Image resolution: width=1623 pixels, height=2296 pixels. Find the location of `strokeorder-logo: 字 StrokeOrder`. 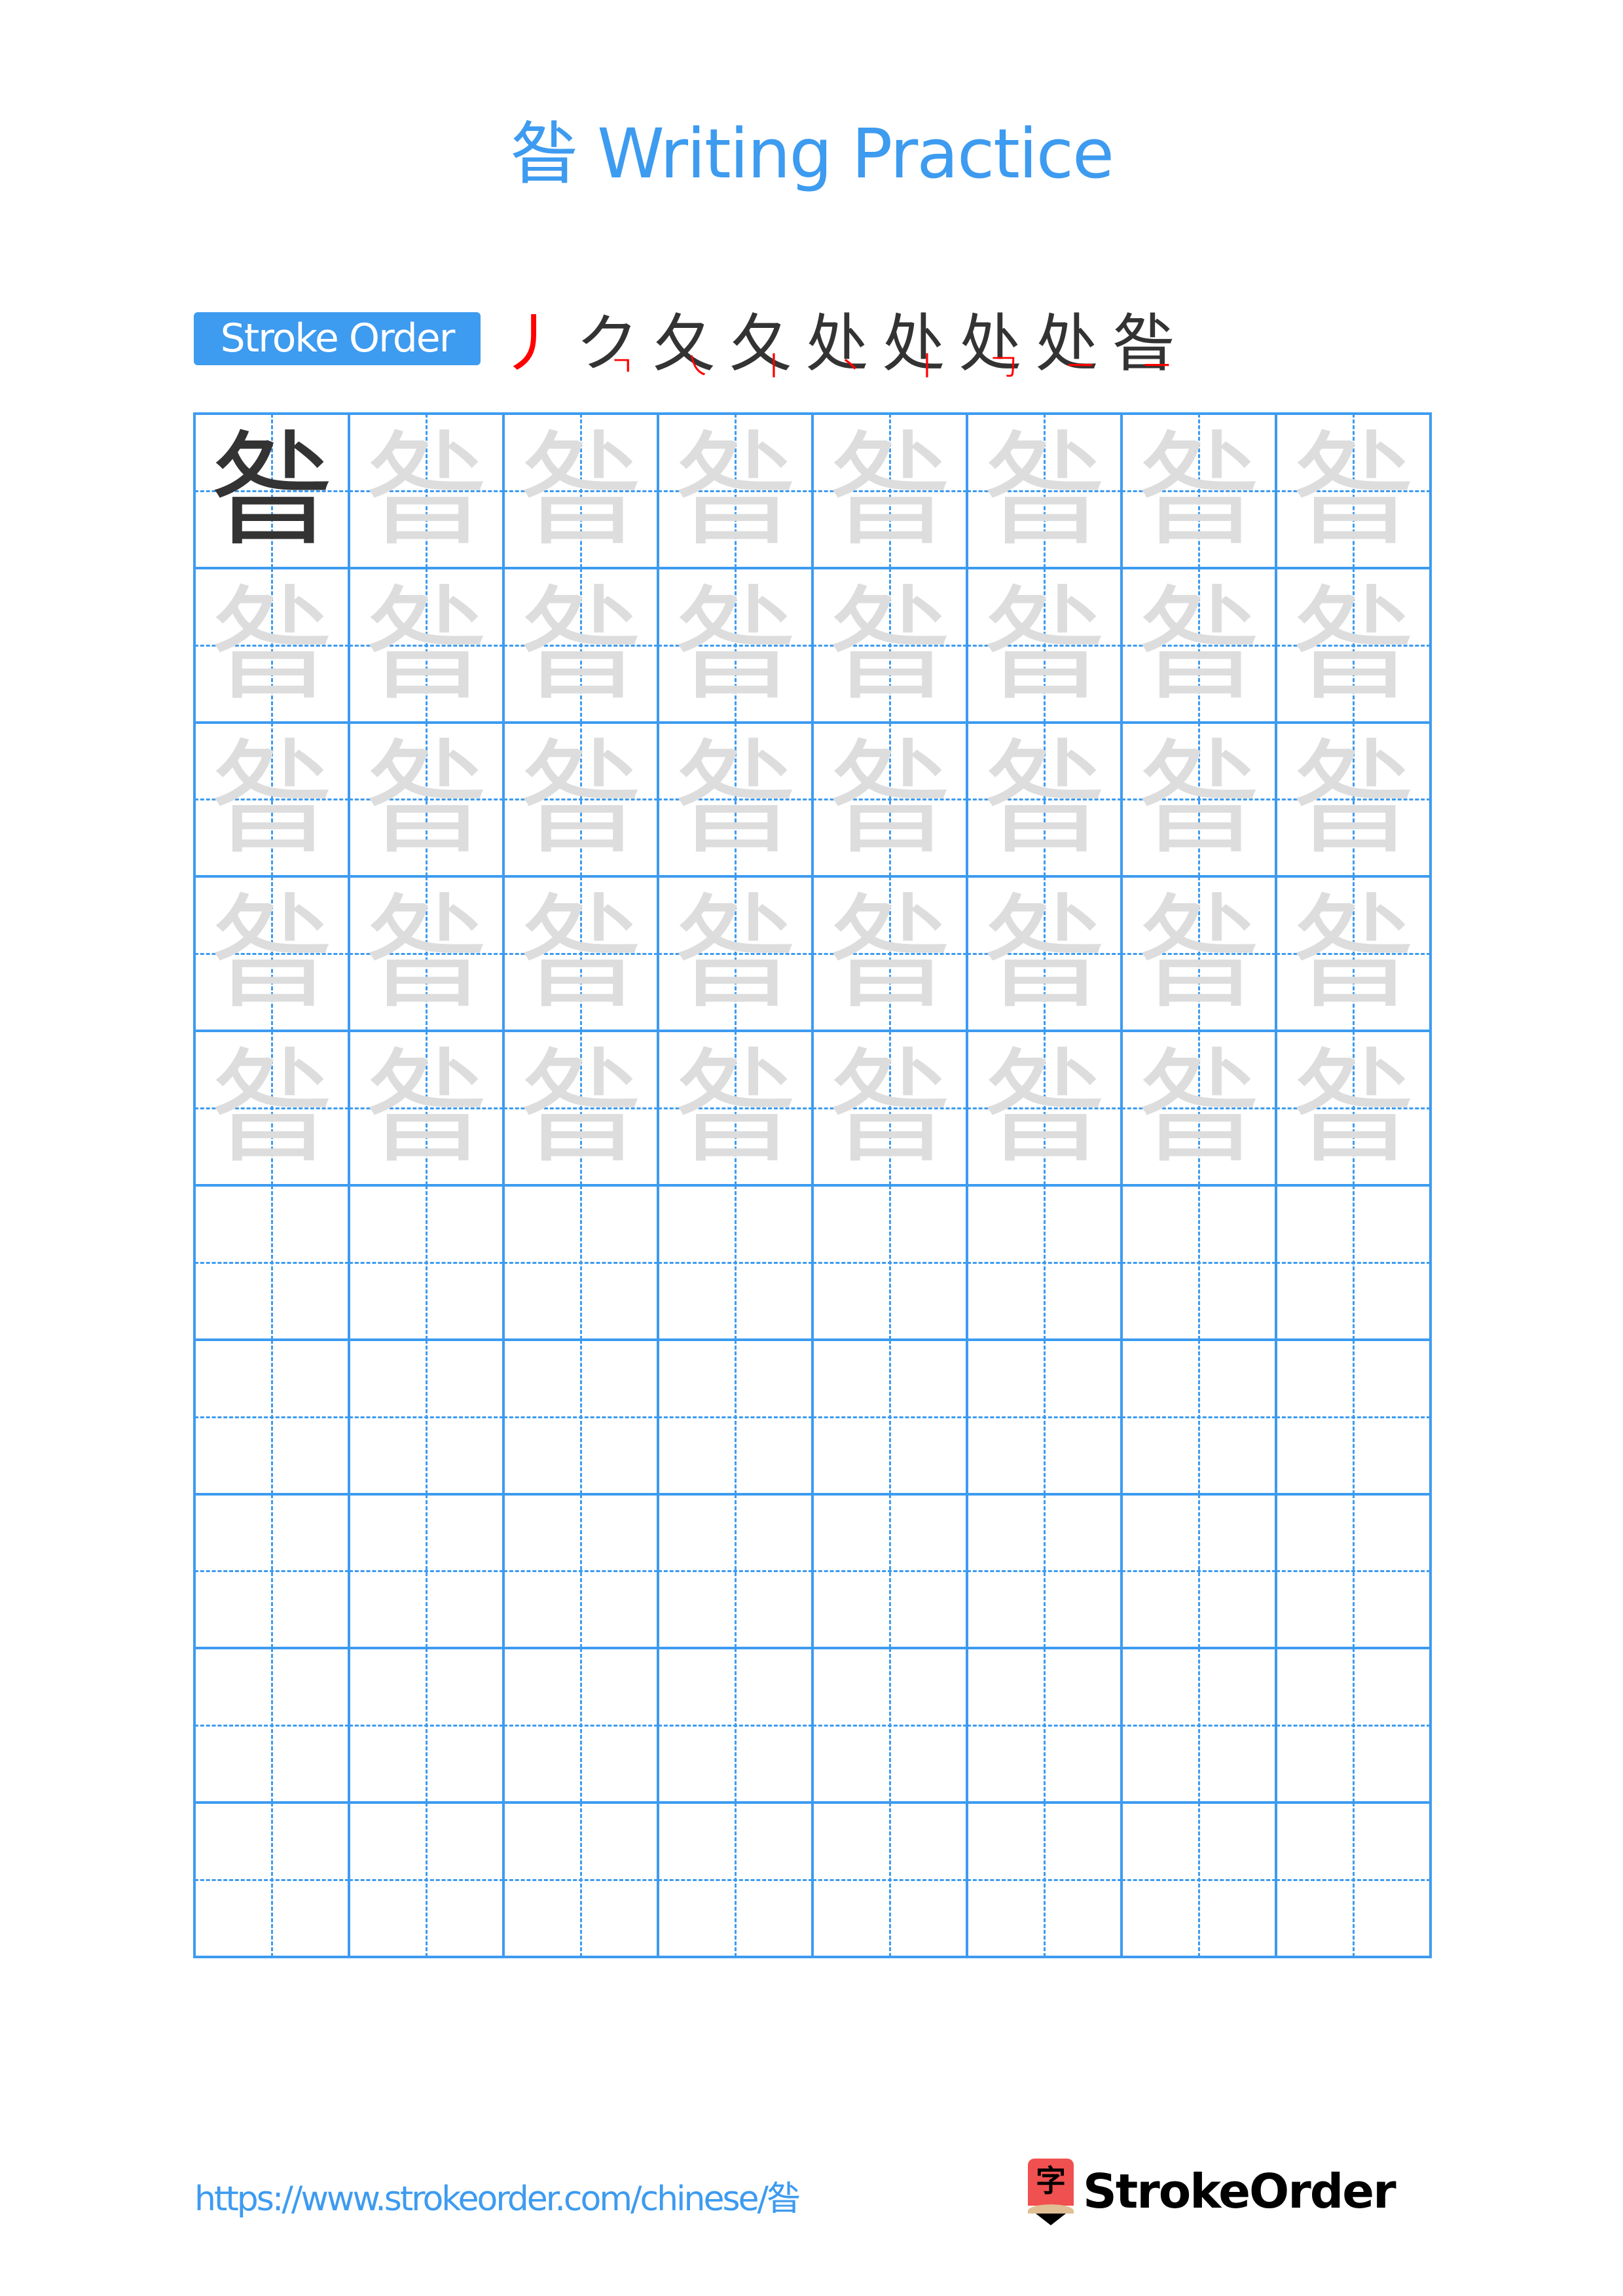

strokeorder-logo: 字 StrokeOrder is located at coordinates (1212, 2192).